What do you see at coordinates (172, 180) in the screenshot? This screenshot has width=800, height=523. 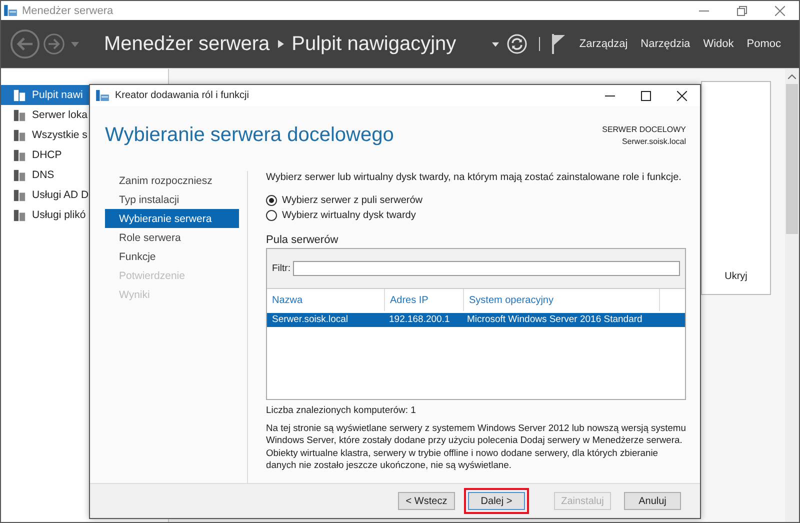 I see `wizard-step: Zanim rozpoczniesz` at bounding box center [172, 180].